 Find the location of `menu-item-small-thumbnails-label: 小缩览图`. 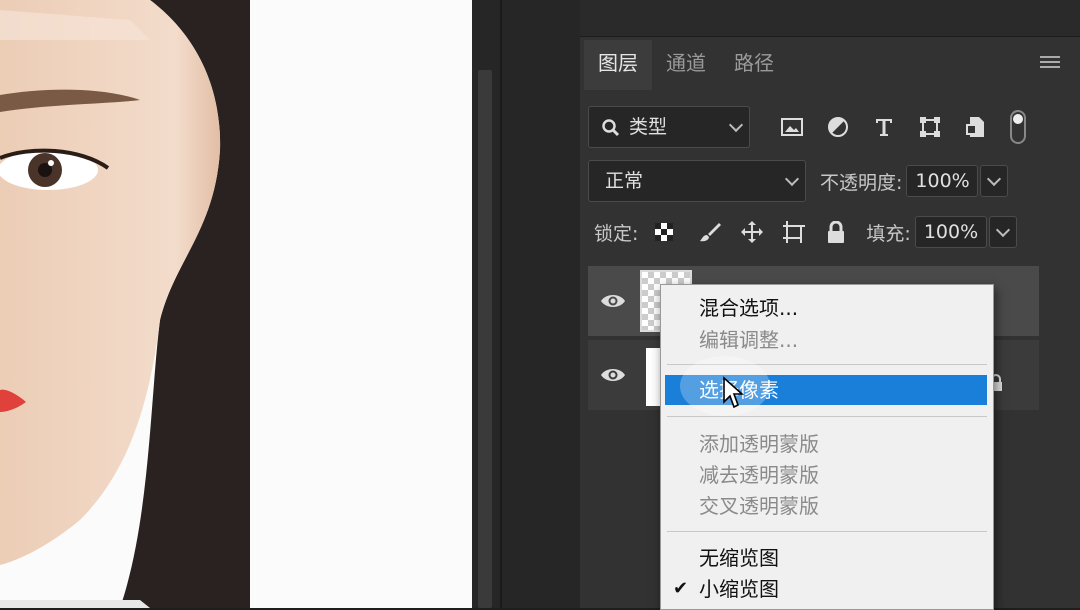

menu-item-small-thumbnails-label: 小缩览图 is located at coordinates (739, 589).